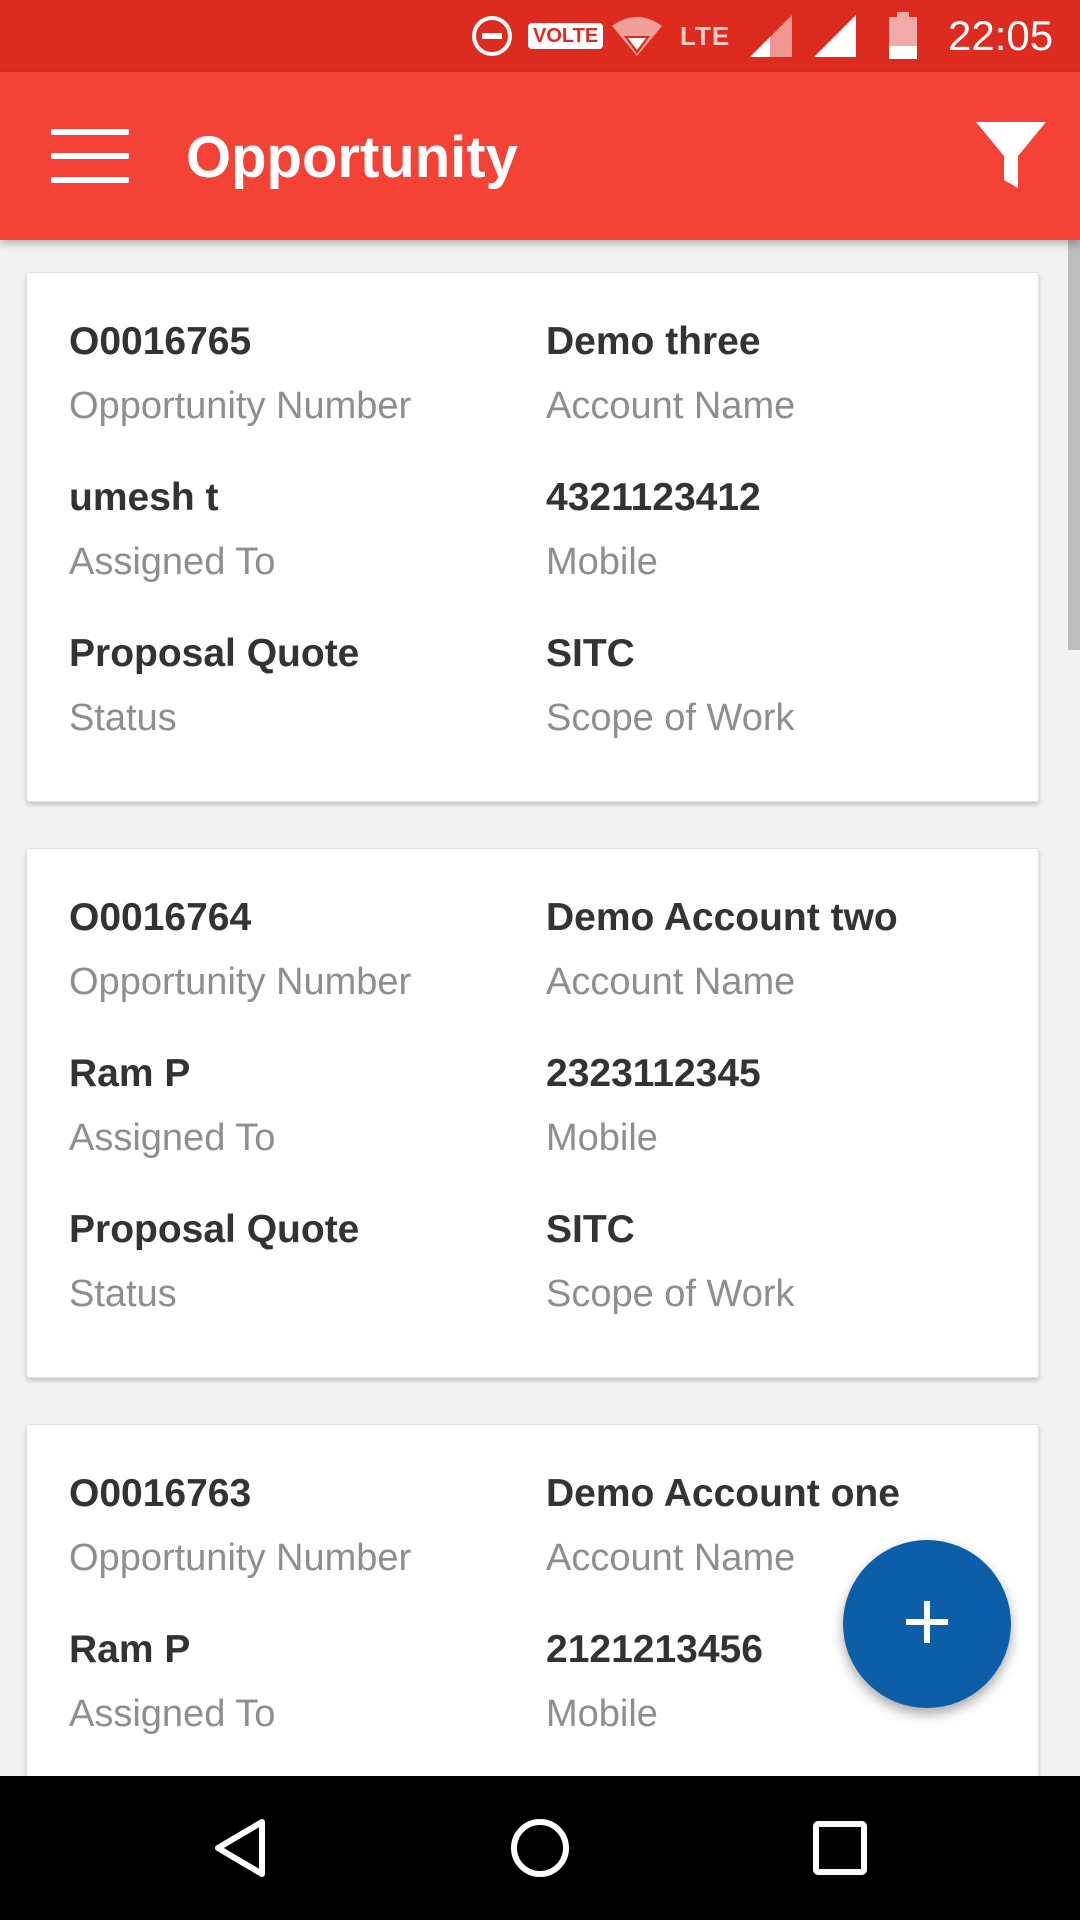 This screenshot has height=1920, width=1080. What do you see at coordinates (1074, 445) in the screenshot?
I see `scrollbar-thumb` at bounding box center [1074, 445].